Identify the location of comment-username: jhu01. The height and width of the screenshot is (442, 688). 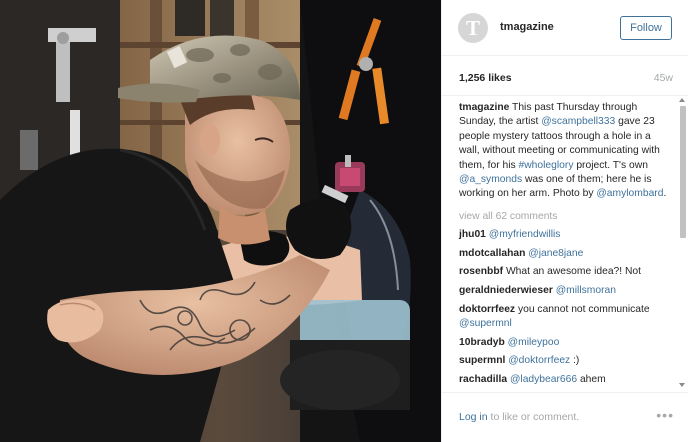
(472, 234).